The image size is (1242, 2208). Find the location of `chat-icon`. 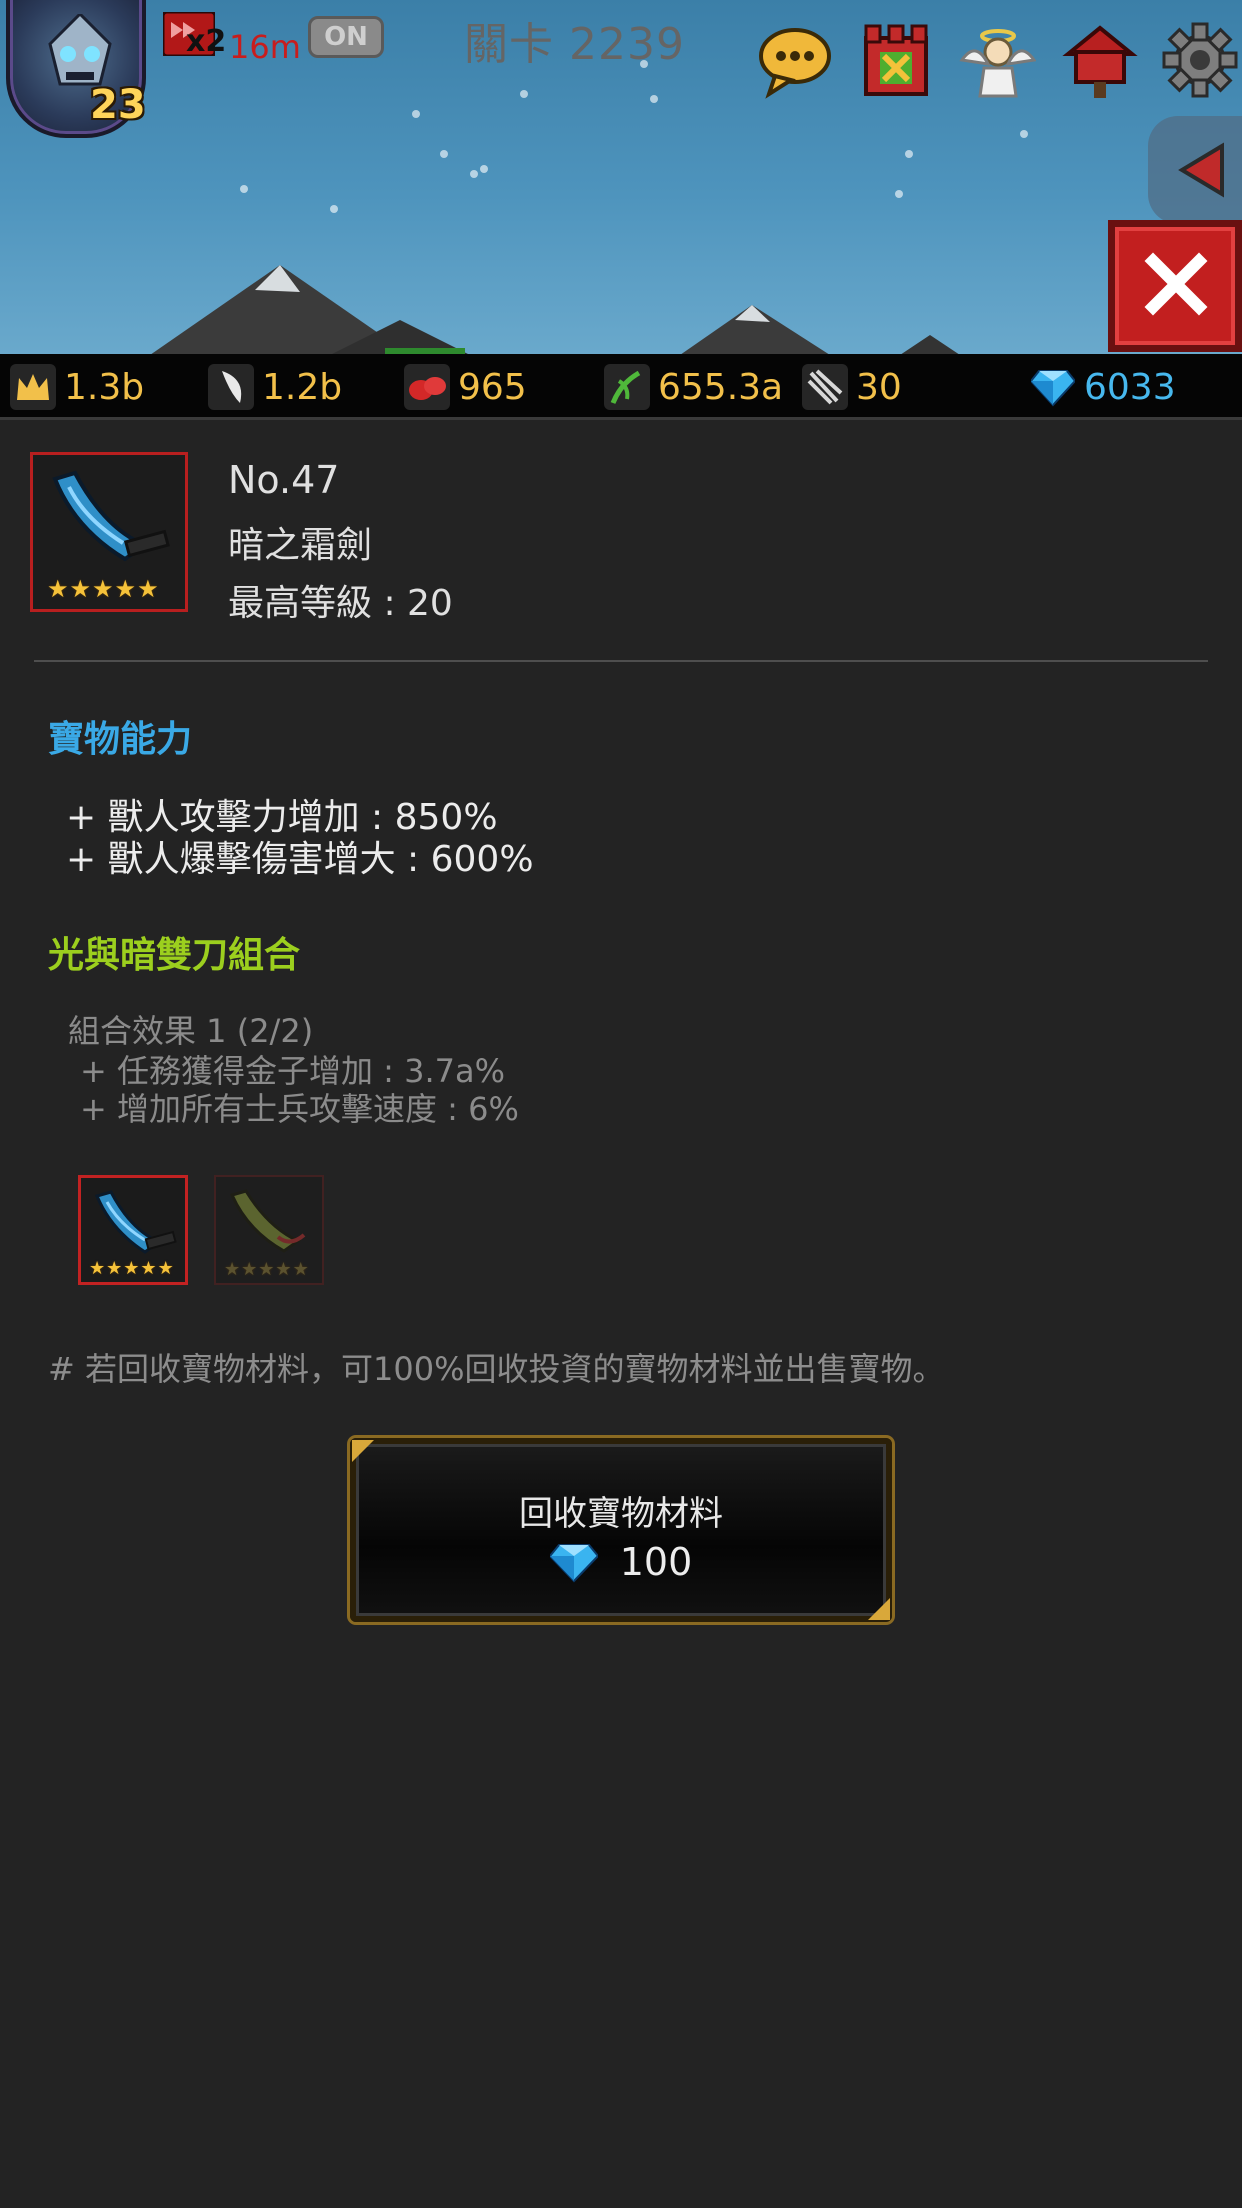

chat-icon is located at coordinates (795, 60).